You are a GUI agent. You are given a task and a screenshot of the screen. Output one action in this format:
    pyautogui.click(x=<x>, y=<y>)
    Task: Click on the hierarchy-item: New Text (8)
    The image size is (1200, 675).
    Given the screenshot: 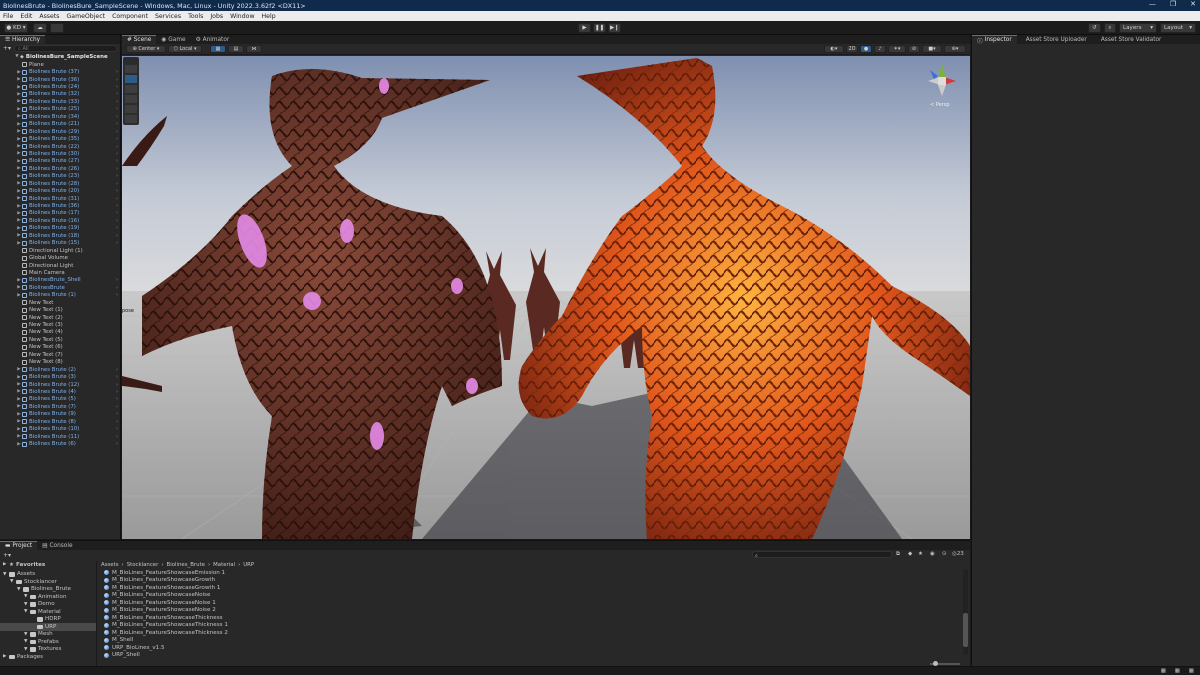 What is the action you would take?
    pyautogui.click(x=60, y=362)
    